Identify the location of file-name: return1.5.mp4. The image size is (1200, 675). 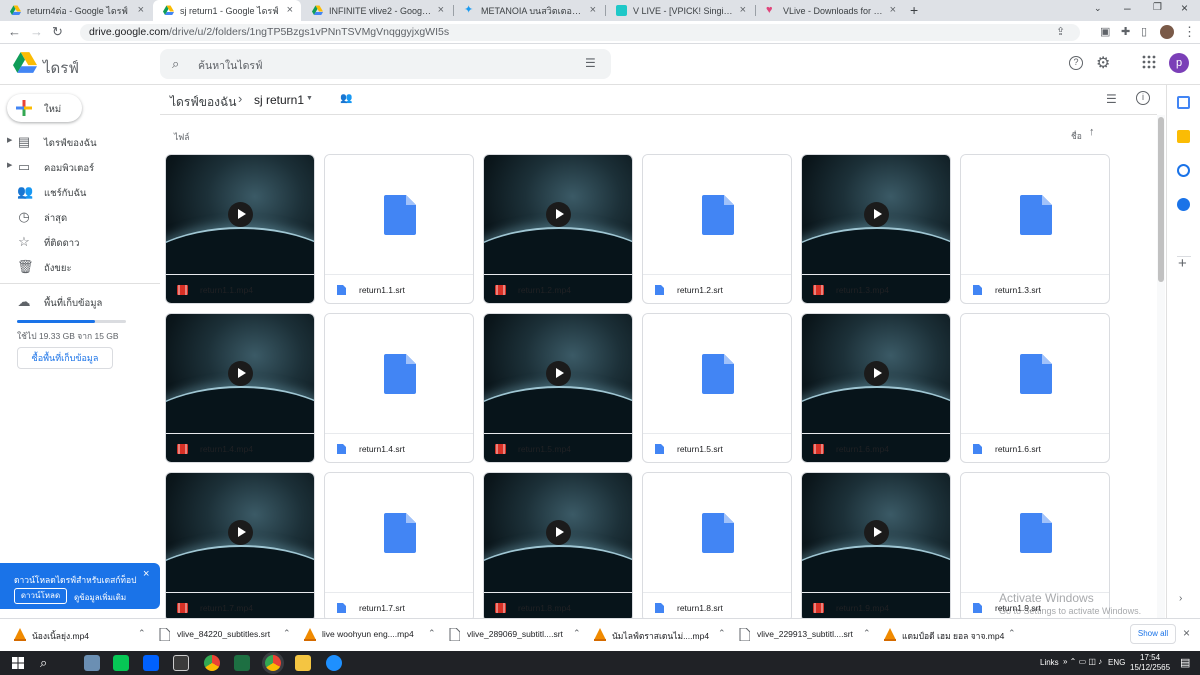
(544, 449).